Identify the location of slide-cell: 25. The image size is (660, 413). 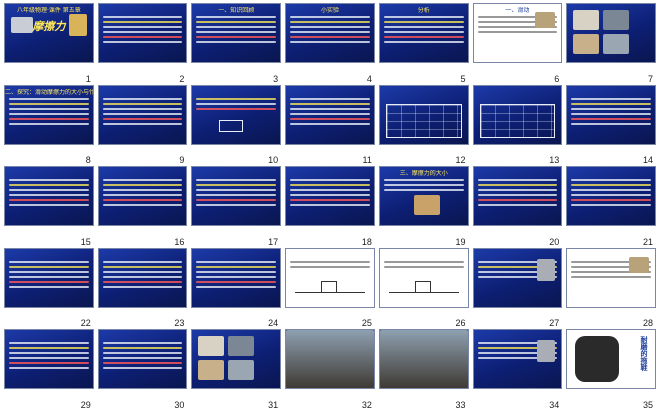
(330, 288).